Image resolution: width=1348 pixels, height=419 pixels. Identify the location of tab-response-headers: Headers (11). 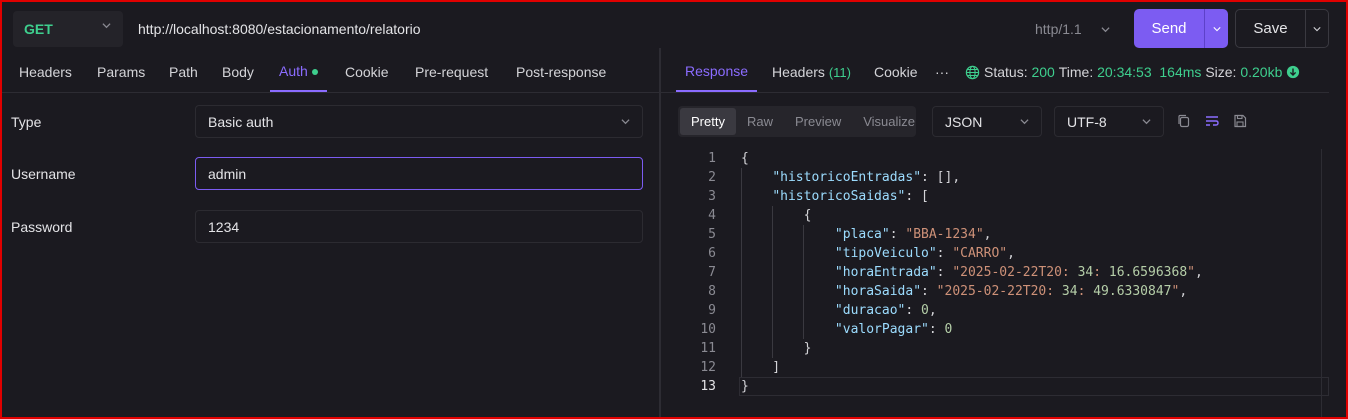
(811, 72).